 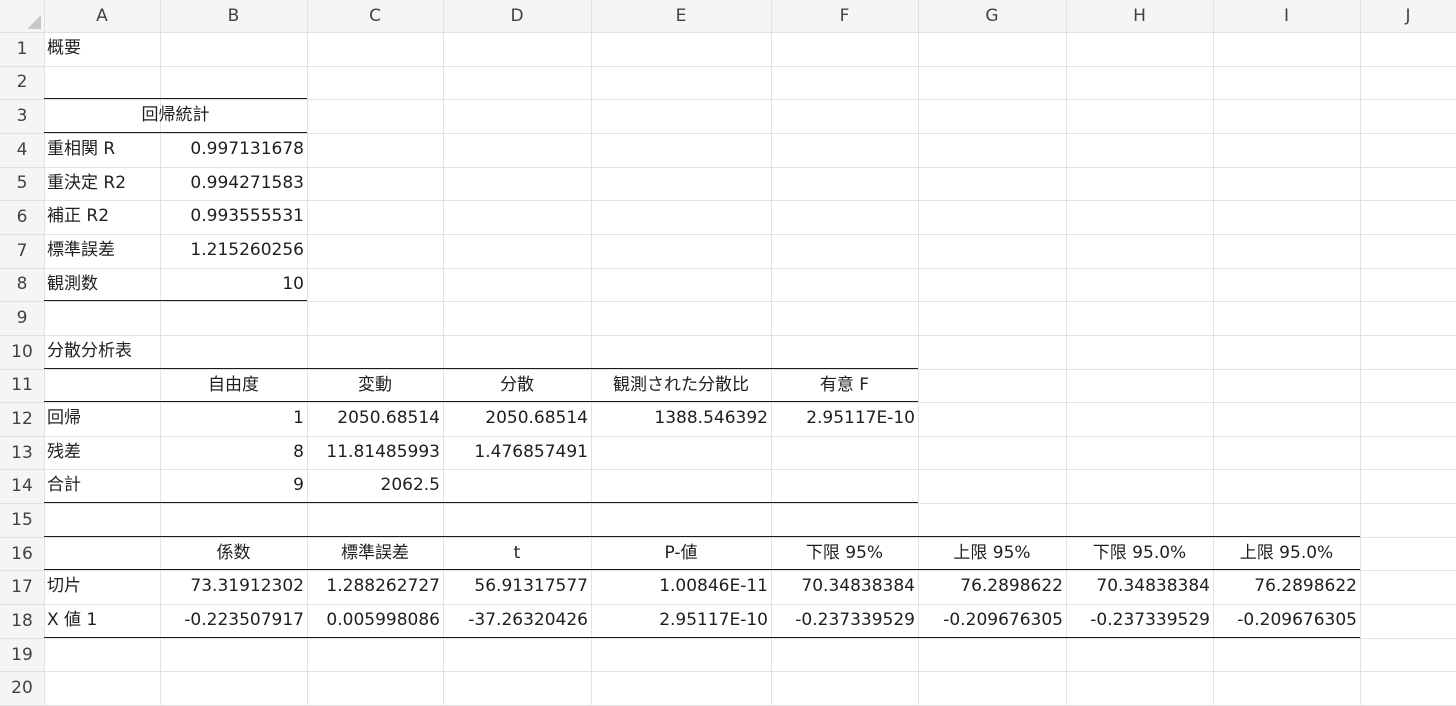 I want to click on row-header-9: 9, so click(x=22, y=318).